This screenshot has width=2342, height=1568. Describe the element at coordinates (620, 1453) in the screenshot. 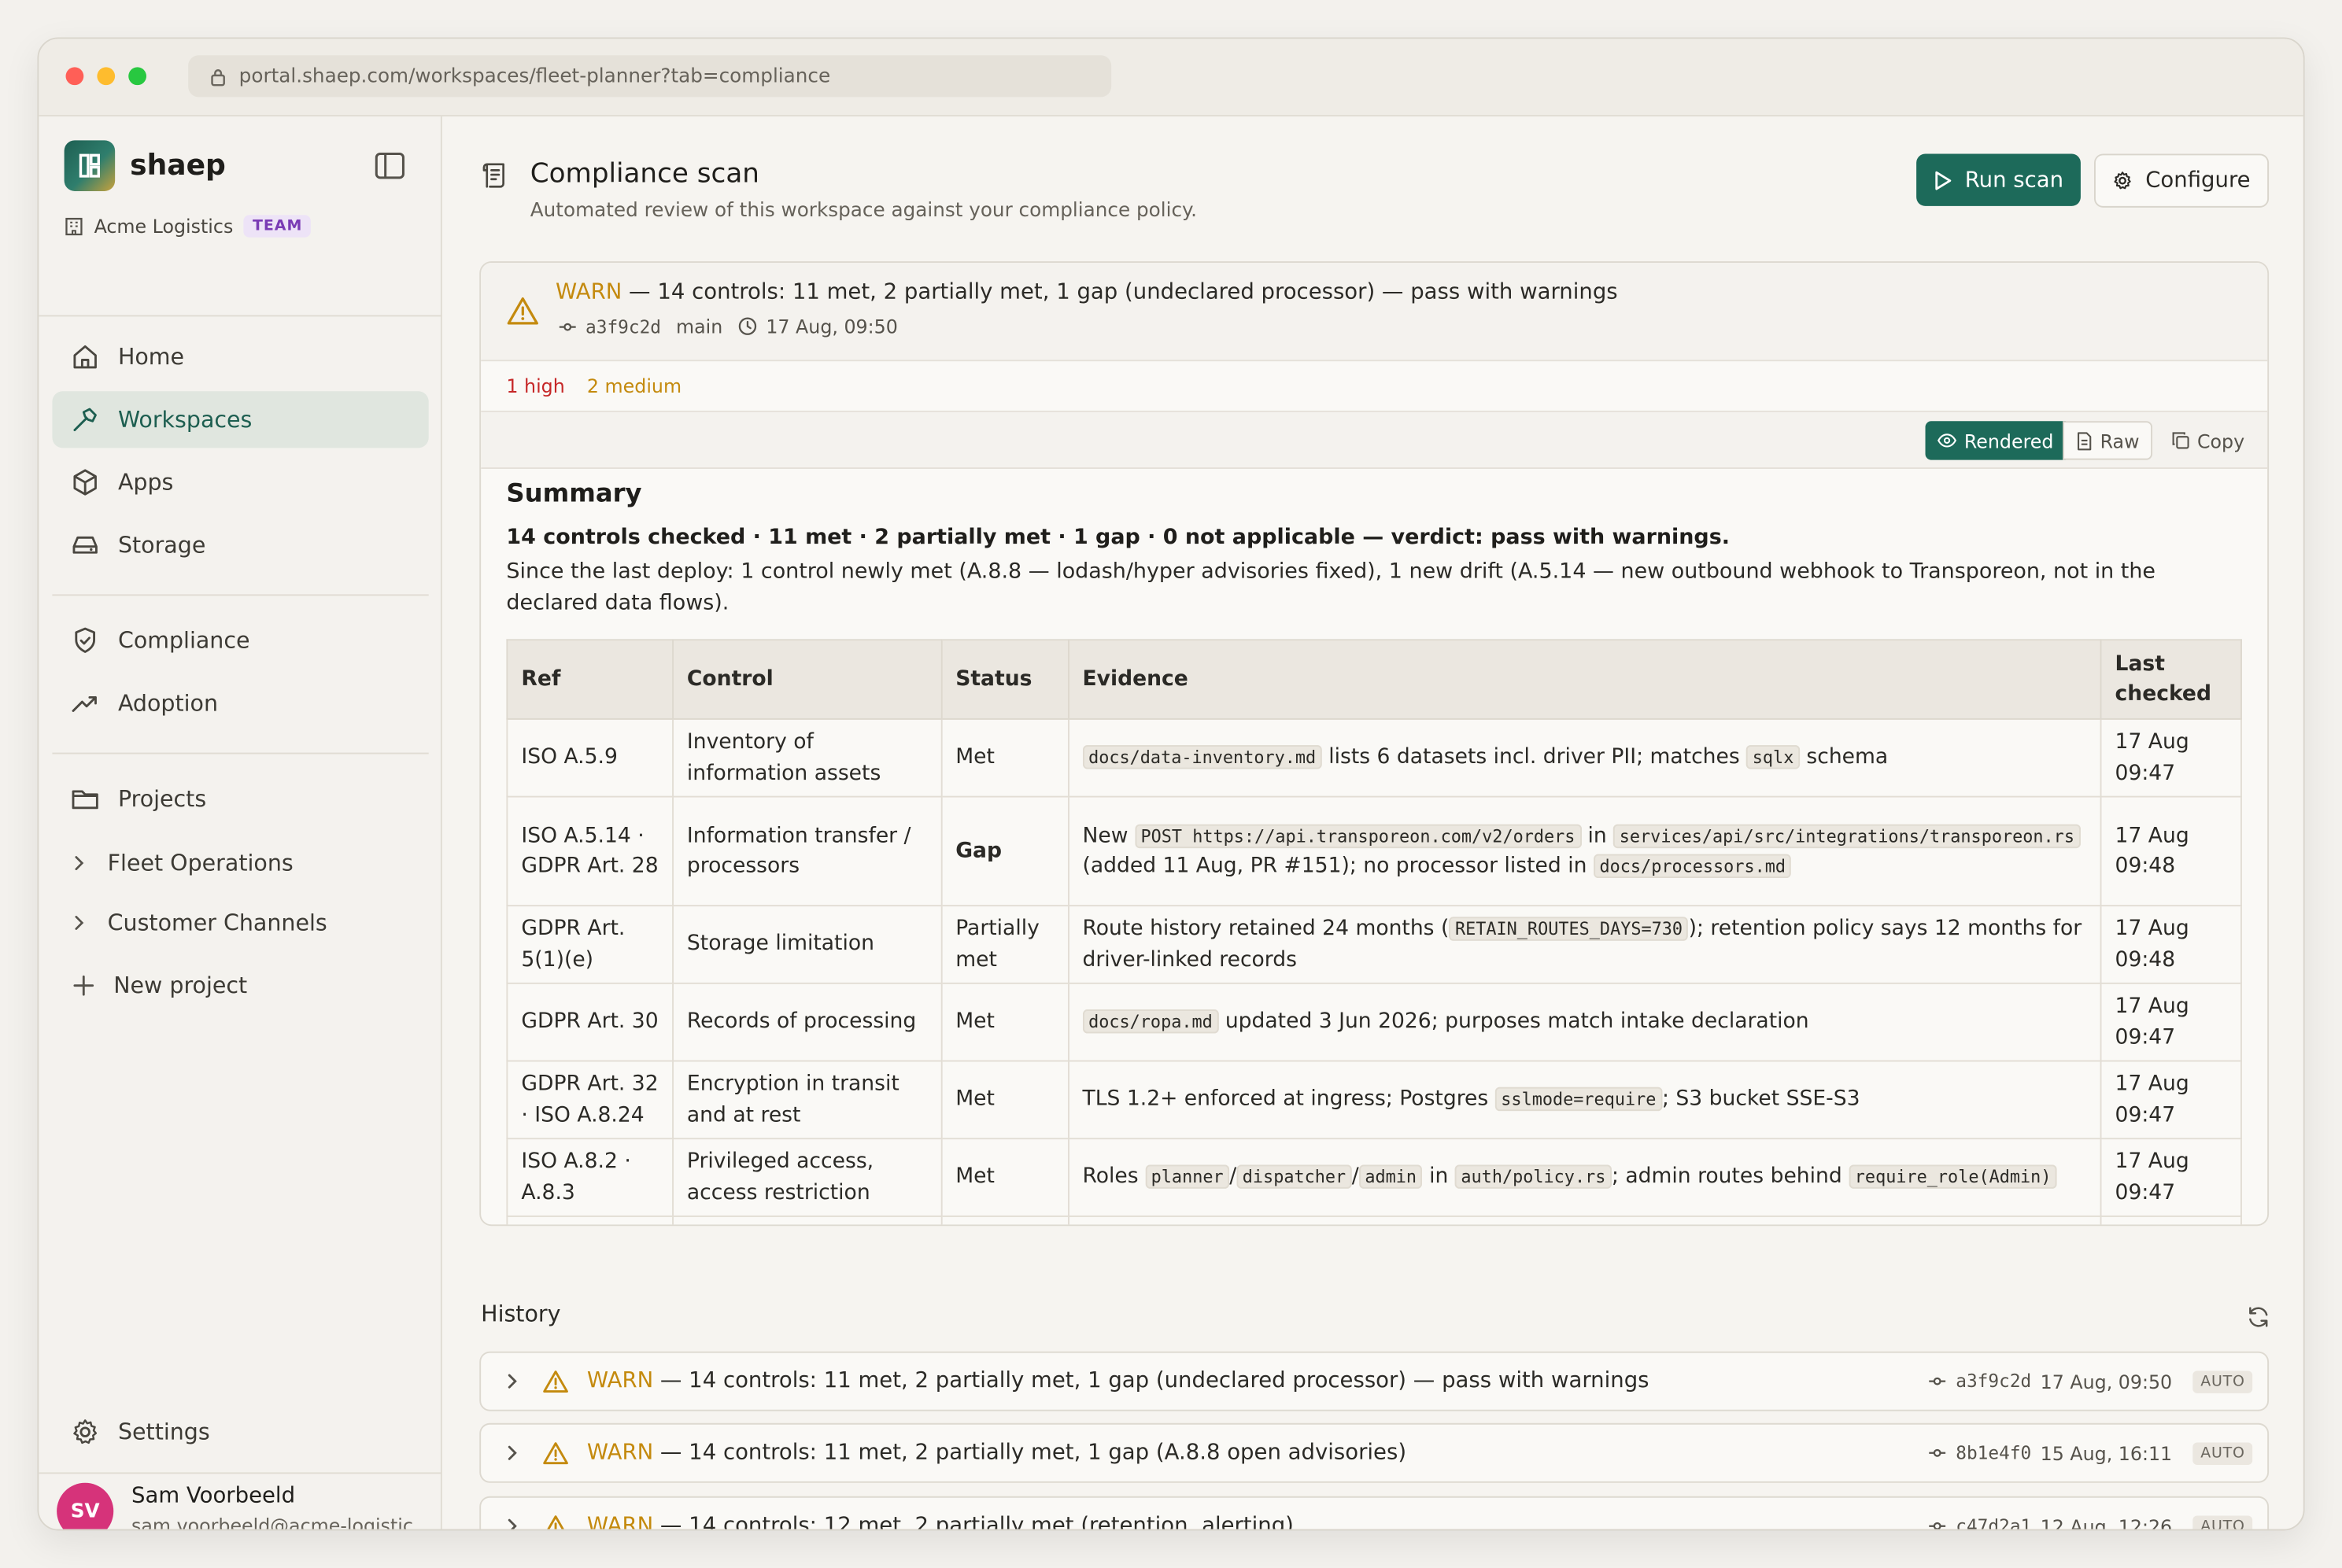

I see `history-level: WARN` at that location.